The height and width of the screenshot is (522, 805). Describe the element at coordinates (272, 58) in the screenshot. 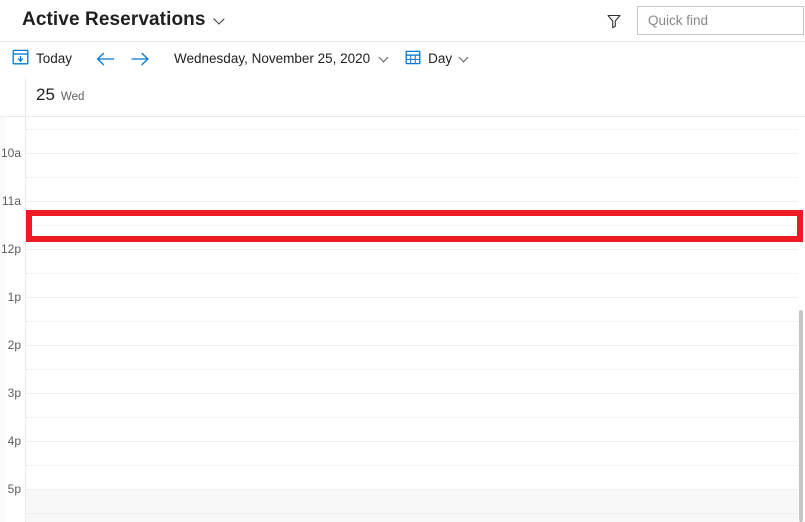

I see `current-date-label: Wednesday, November 25, 2020` at that location.